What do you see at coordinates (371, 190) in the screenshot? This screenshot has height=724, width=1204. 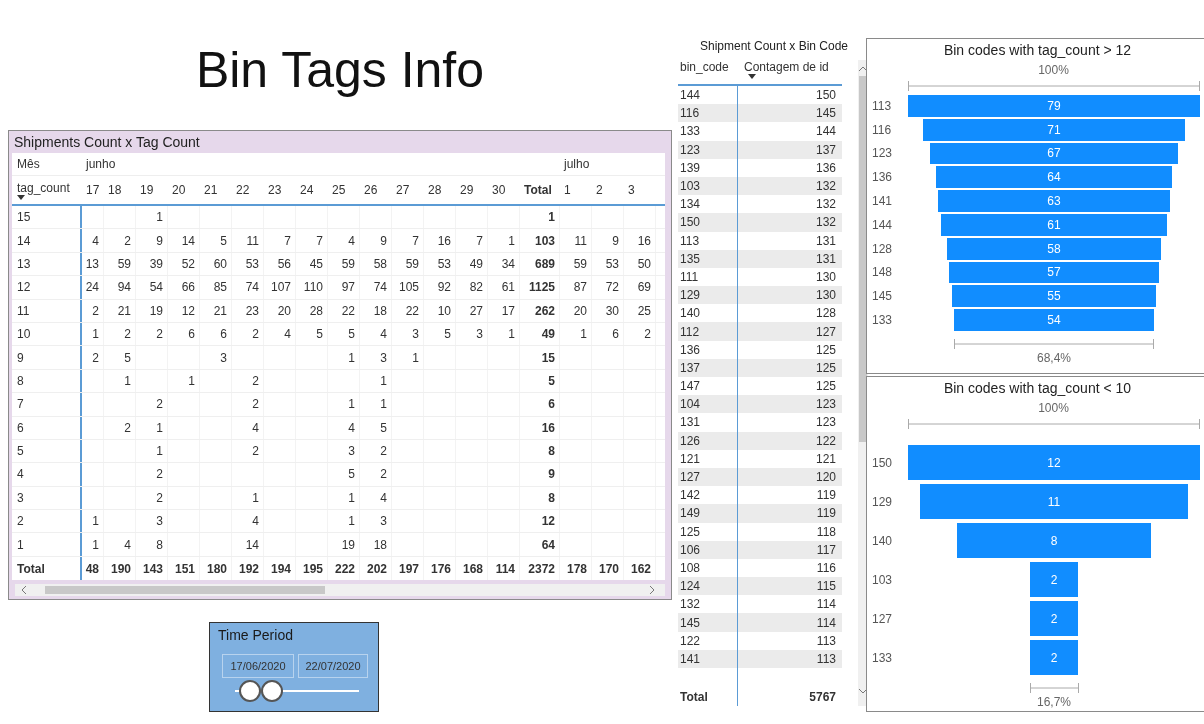 I see `column-header: 26` at bounding box center [371, 190].